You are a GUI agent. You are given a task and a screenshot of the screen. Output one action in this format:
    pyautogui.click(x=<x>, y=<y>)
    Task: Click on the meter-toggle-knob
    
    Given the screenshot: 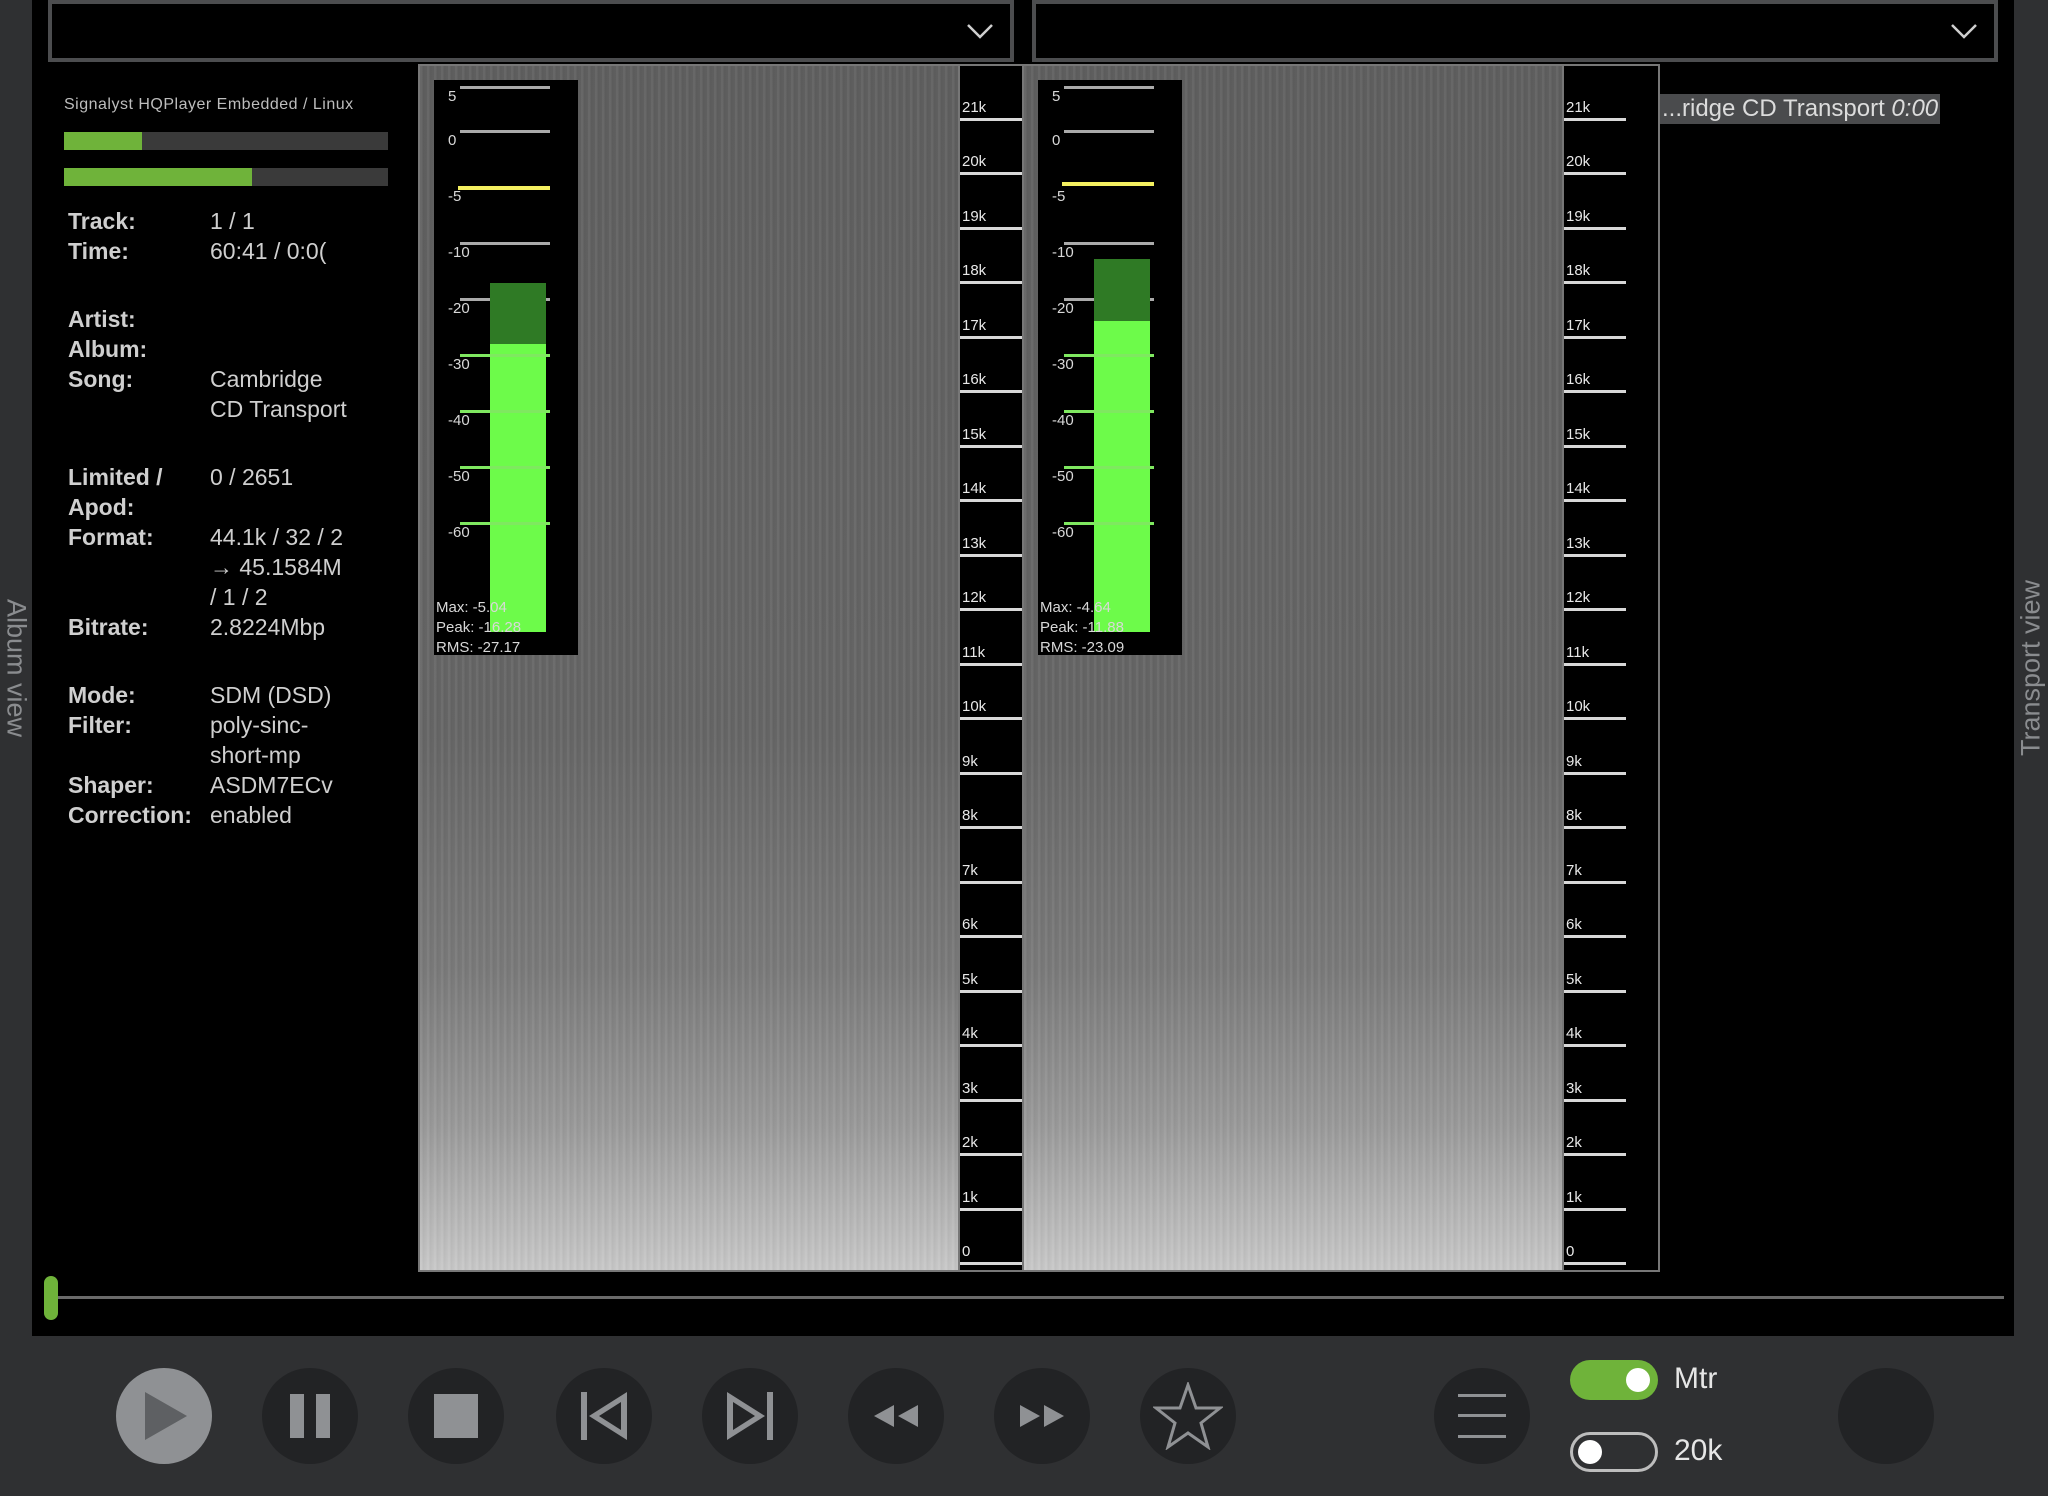 What is the action you would take?
    pyautogui.click(x=1638, y=1380)
    